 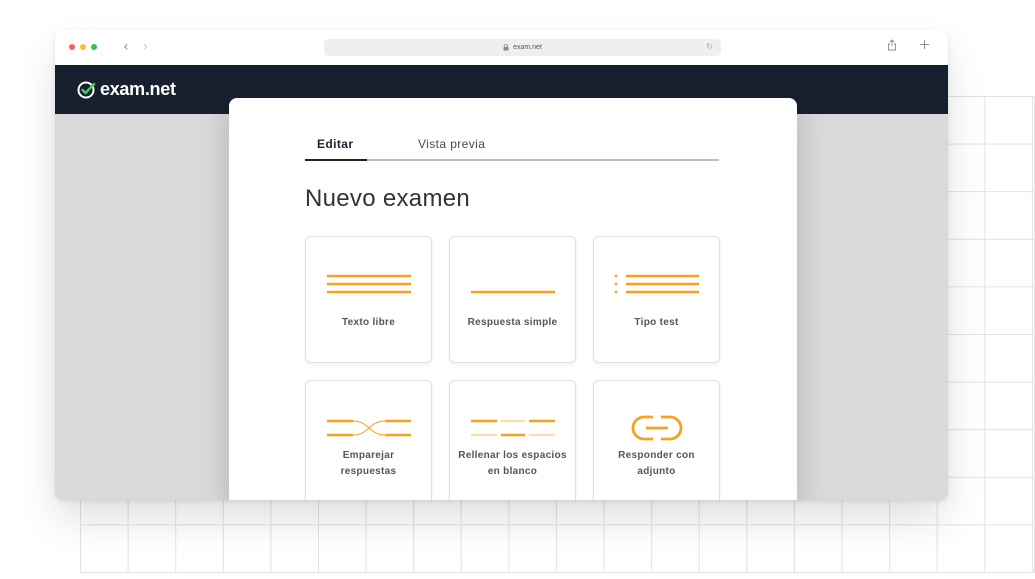 What do you see at coordinates (656, 463) in the screenshot?
I see `question-type-label: Responder con adjunto` at bounding box center [656, 463].